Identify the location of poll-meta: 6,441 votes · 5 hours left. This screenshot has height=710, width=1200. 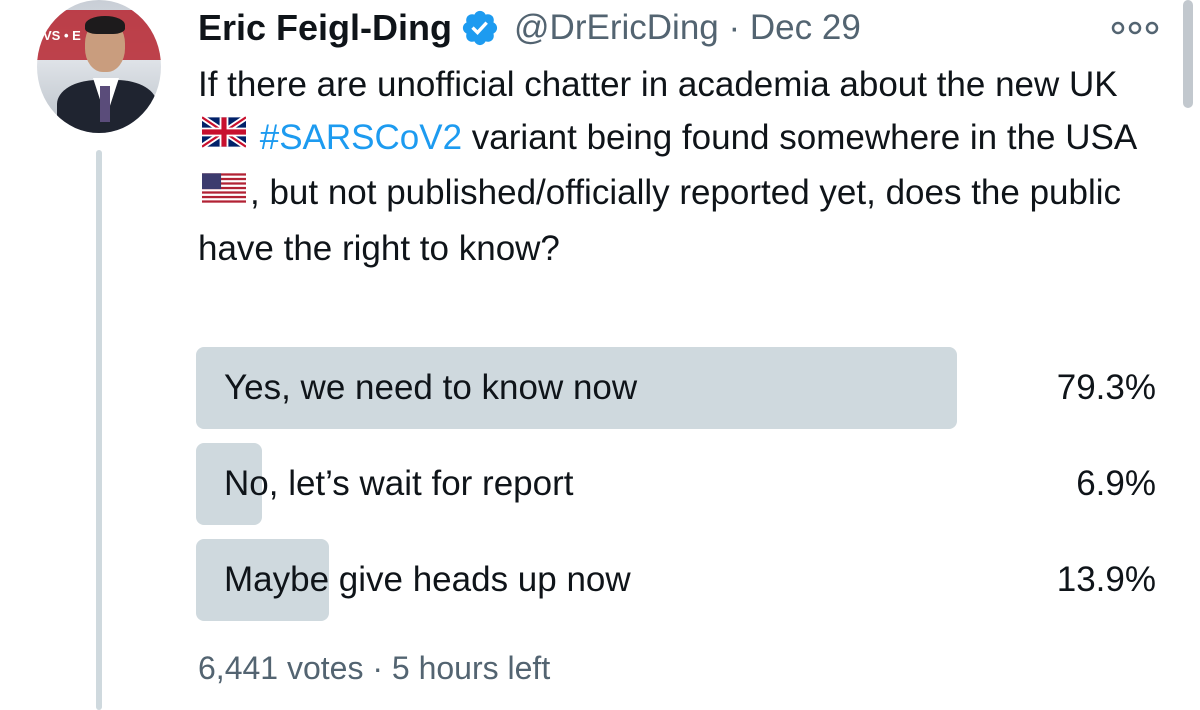
(374, 668).